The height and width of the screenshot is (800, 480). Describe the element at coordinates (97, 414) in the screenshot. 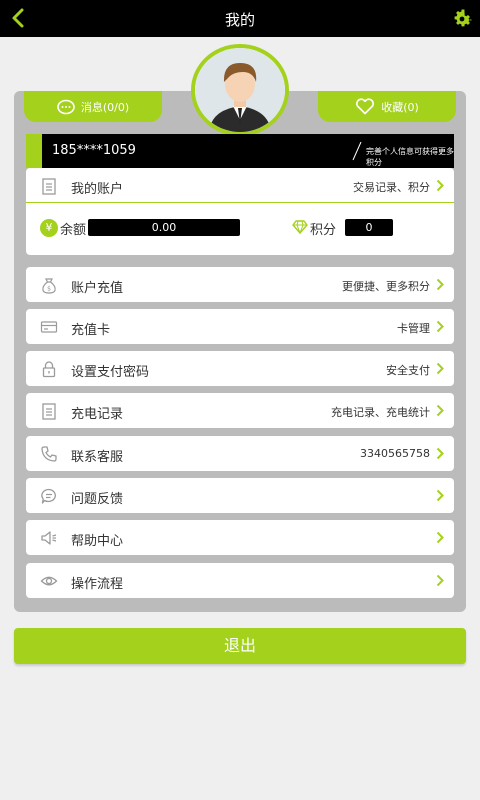

I see `menu-label: 充电记录` at that location.